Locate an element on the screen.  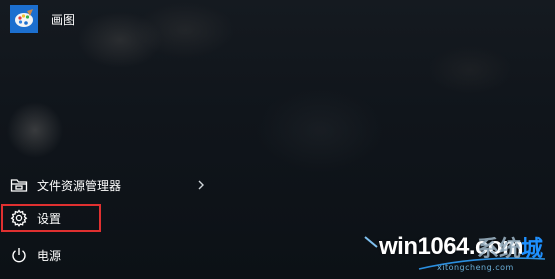
menu-item-settings: 设置 is located at coordinates (52, 218).